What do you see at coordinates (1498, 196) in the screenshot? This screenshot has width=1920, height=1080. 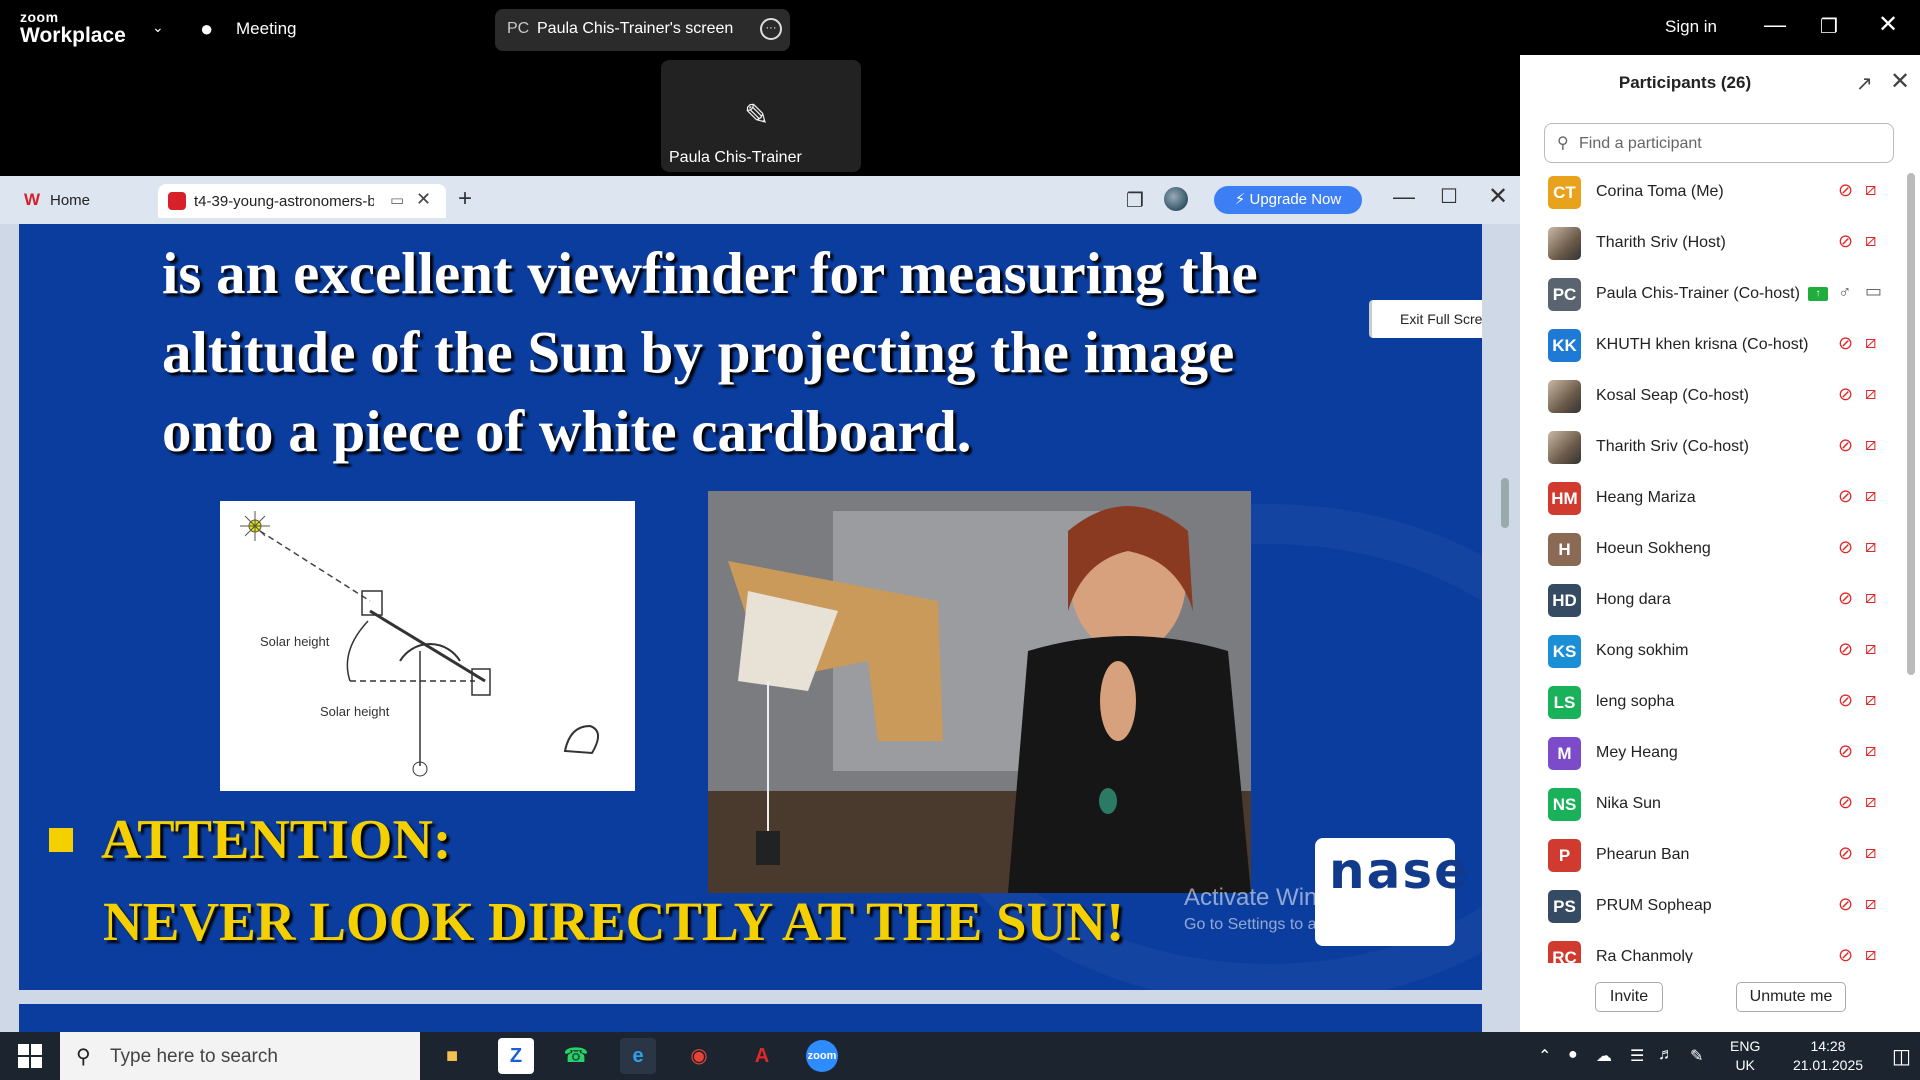 I see `browser-close-icon: ✕` at bounding box center [1498, 196].